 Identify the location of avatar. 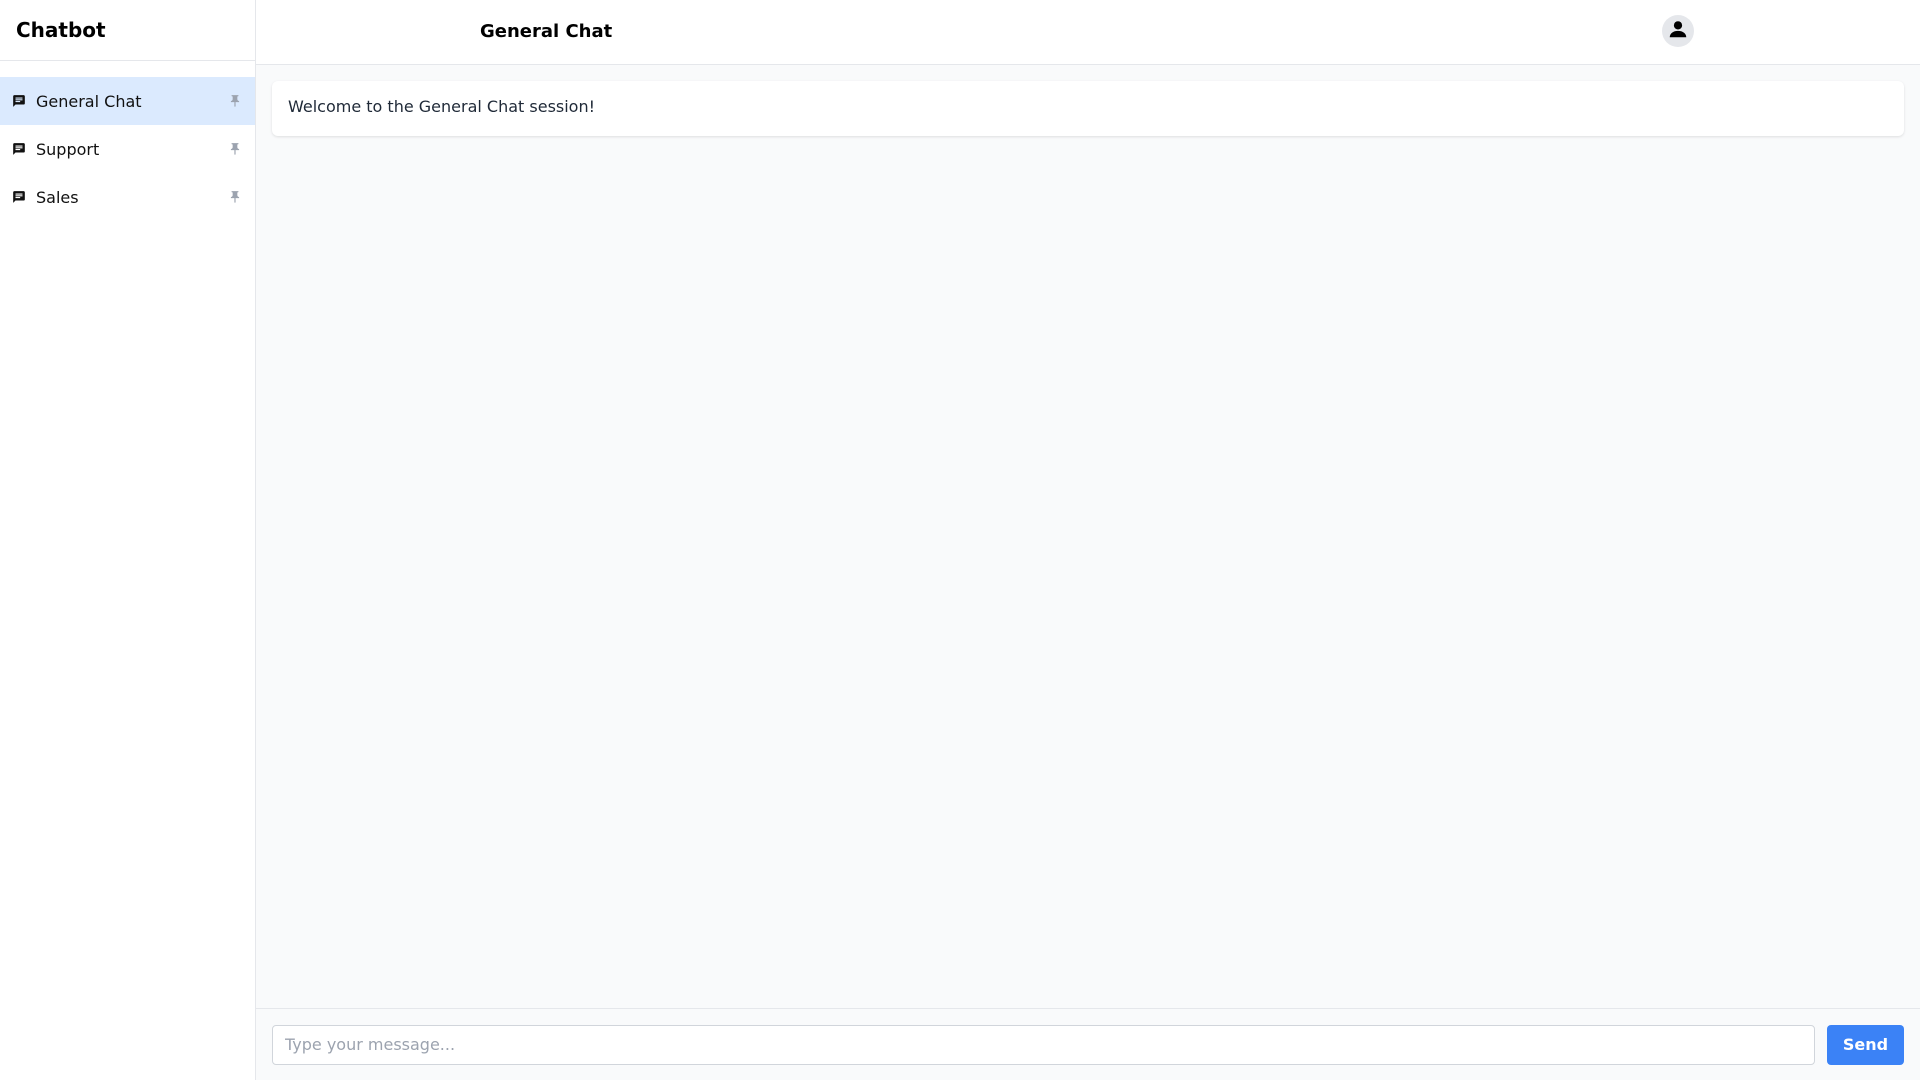
(1678, 31).